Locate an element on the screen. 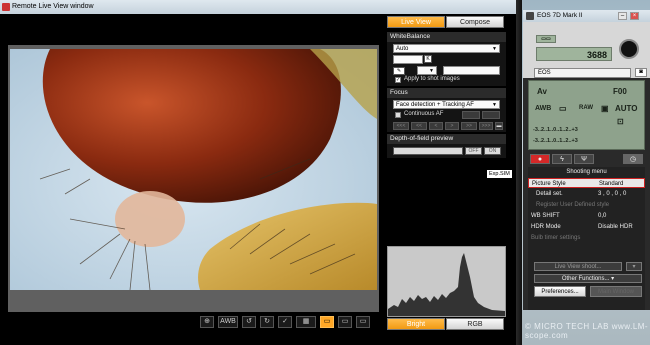 The height and width of the screenshot is (345, 650). continuous-af-checkbox is located at coordinates (398, 115).